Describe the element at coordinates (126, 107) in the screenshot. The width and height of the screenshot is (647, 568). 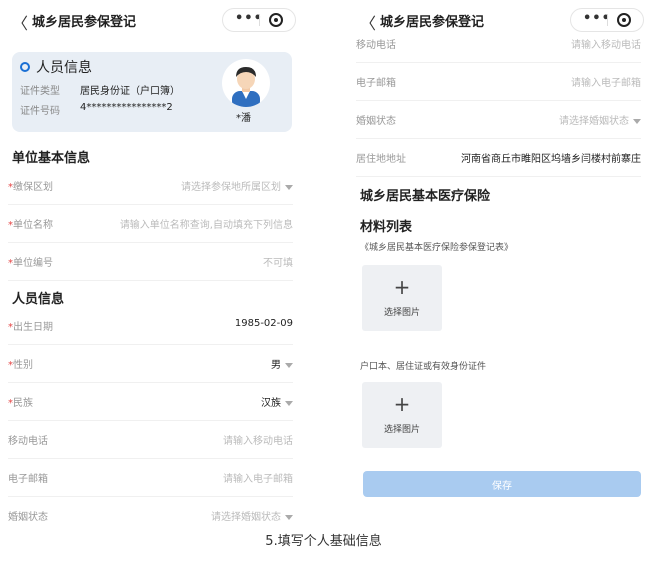
I see `id-no-value: 4****************2` at that location.